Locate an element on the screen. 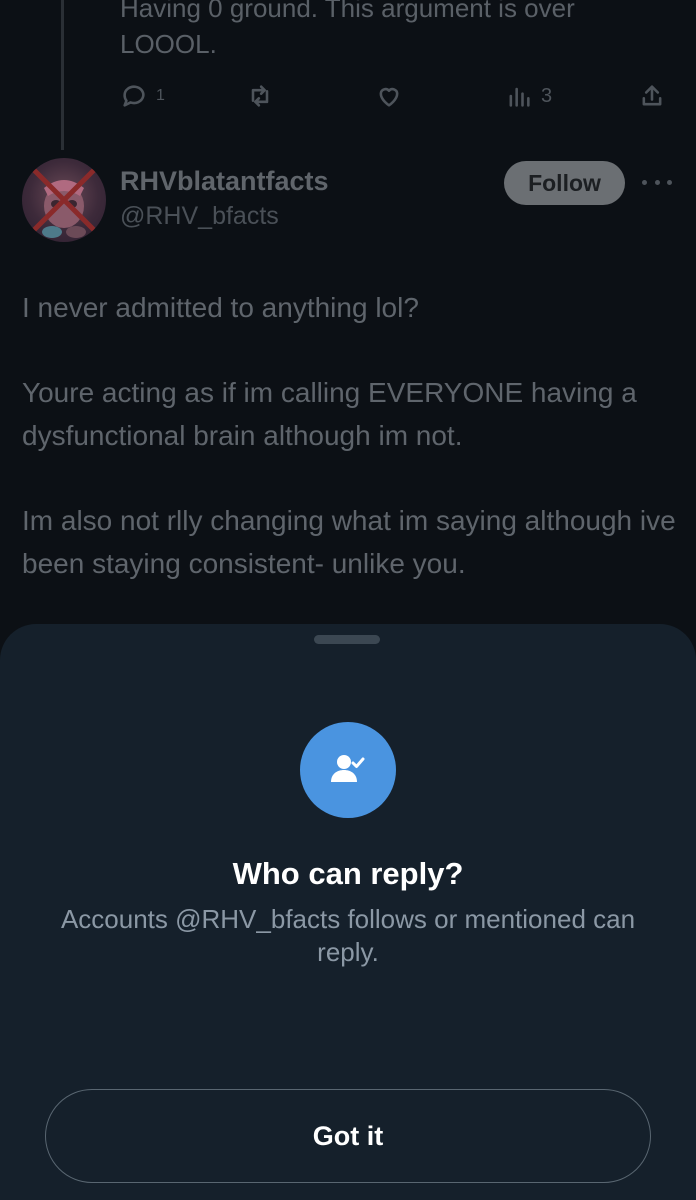 The width and height of the screenshot is (696, 1200). user-handle: @RHV_bfacts is located at coordinates (199, 216).